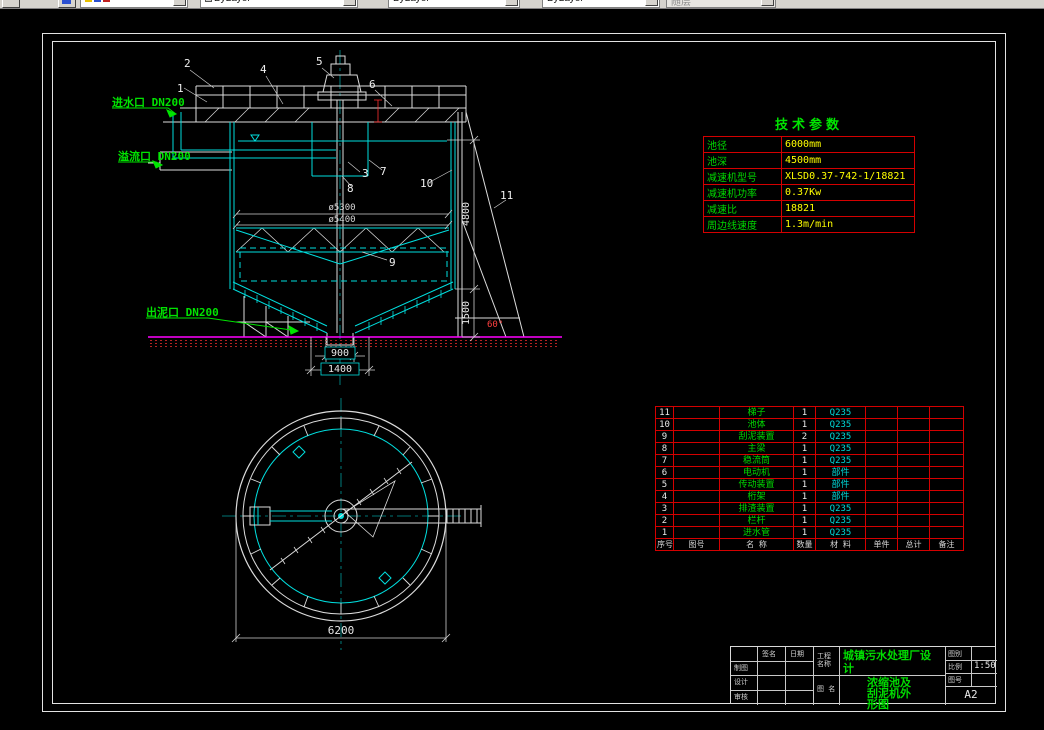 The height and width of the screenshot is (730, 1044). Describe the element at coordinates (372, 84) in the screenshot. I see `callout-6: 6` at that location.